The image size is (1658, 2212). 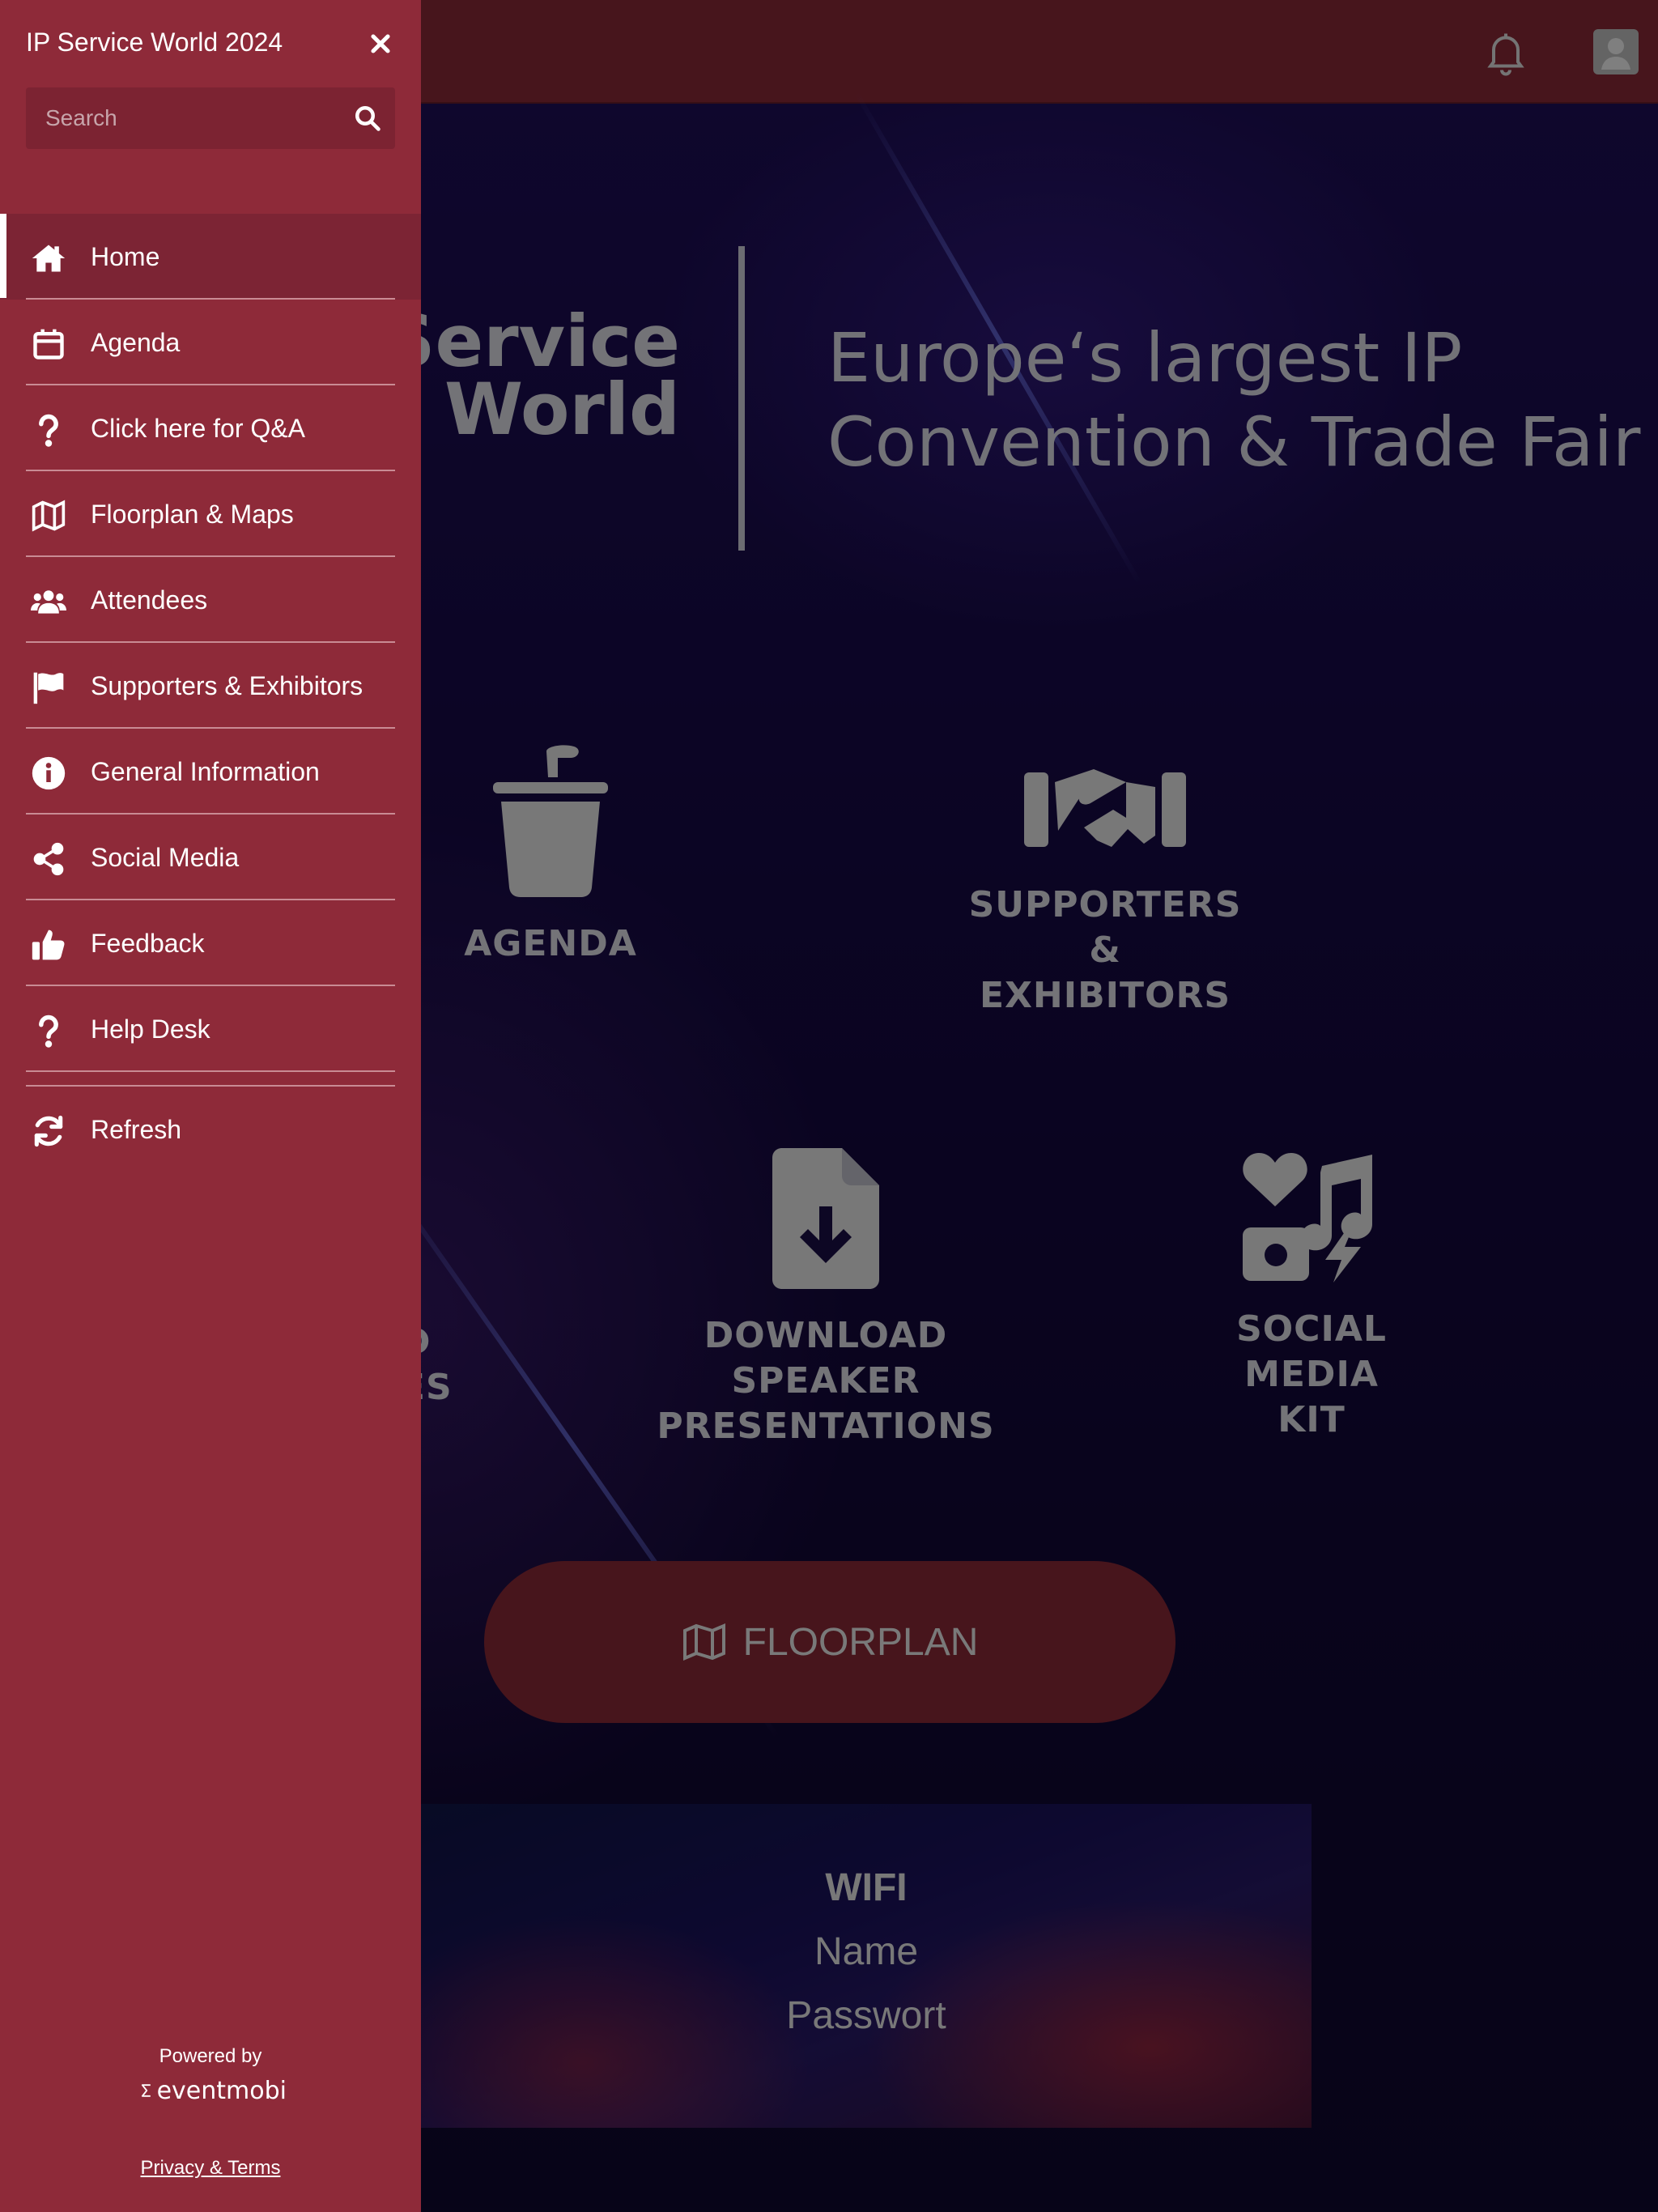 What do you see at coordinates (210, 600) in the screenshot?
I see `nav-item-attendees: Attendees` at bounding box center [210, 600].